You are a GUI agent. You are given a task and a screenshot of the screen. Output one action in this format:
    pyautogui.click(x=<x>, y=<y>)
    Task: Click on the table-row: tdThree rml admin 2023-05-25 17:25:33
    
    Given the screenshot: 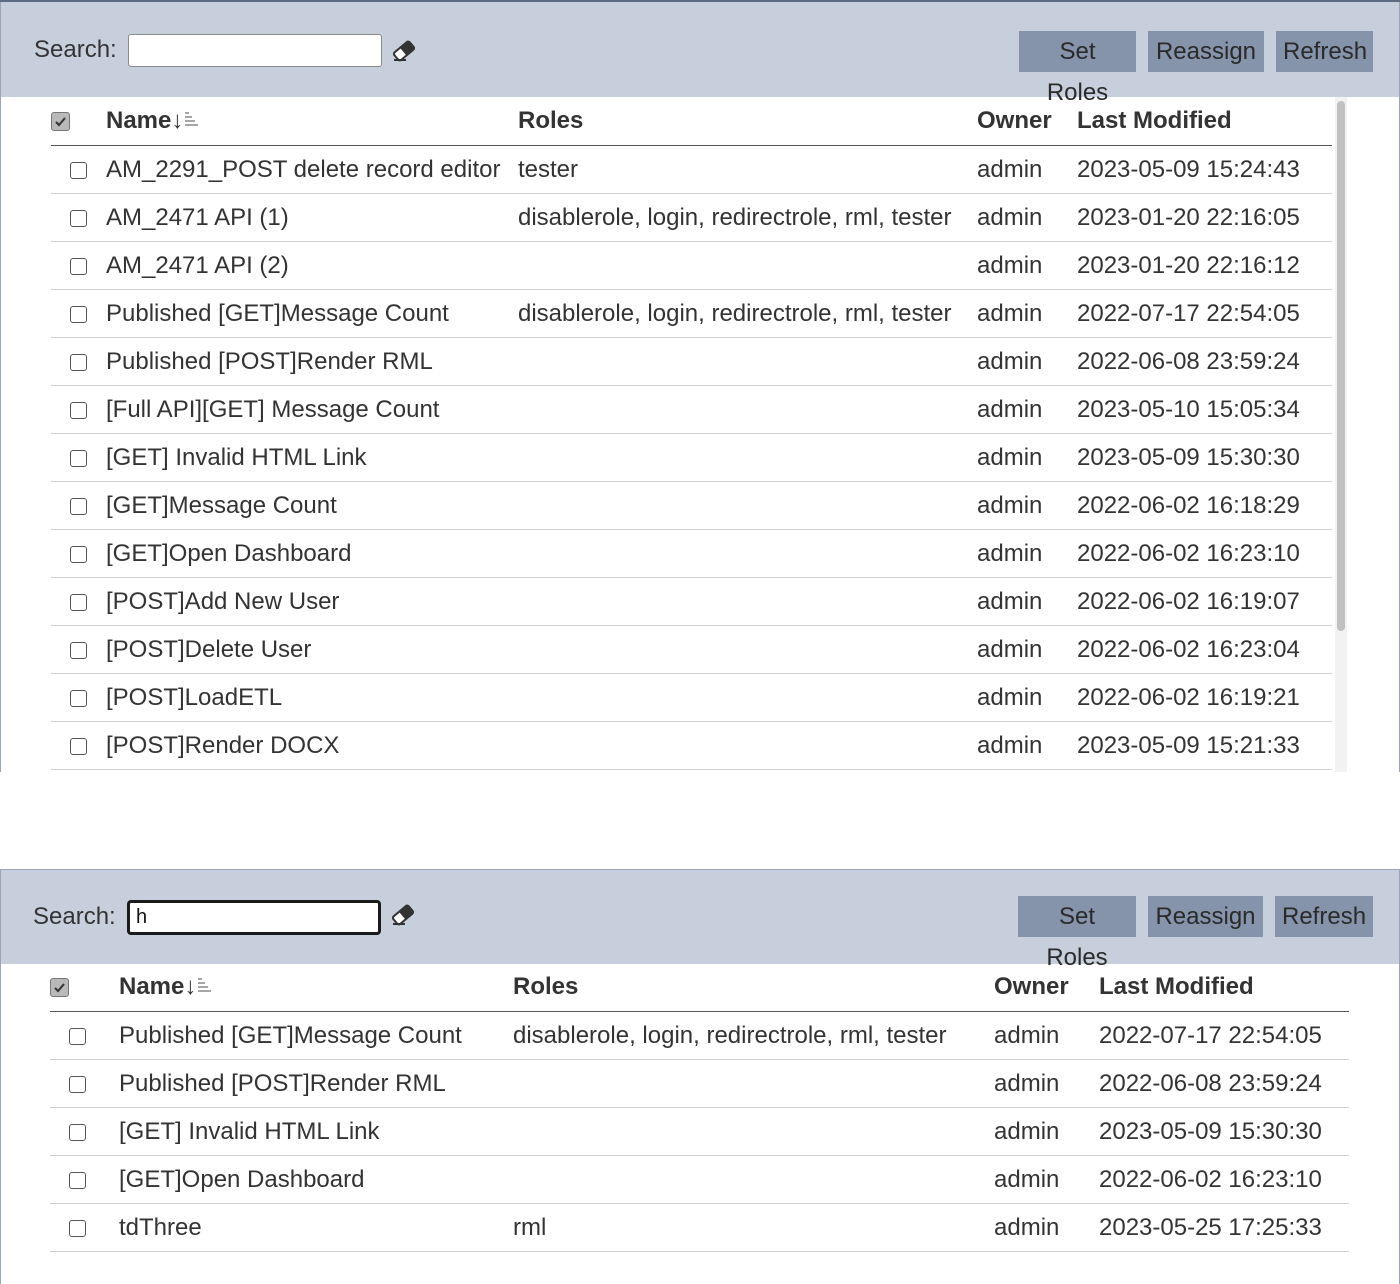 What is the action you would take?
    pyautogui.click(x=699, y=1227)
    